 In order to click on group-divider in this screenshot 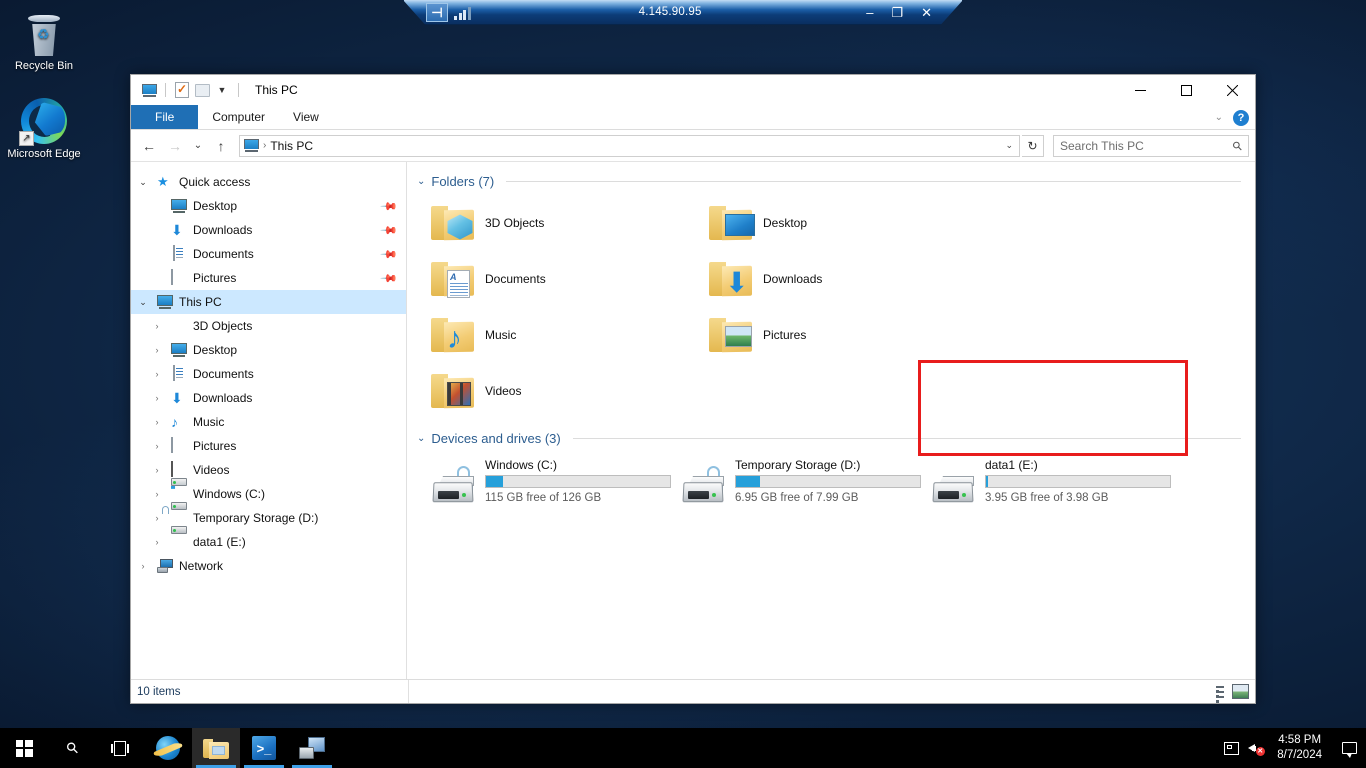, I will do `click(906, 438)`.